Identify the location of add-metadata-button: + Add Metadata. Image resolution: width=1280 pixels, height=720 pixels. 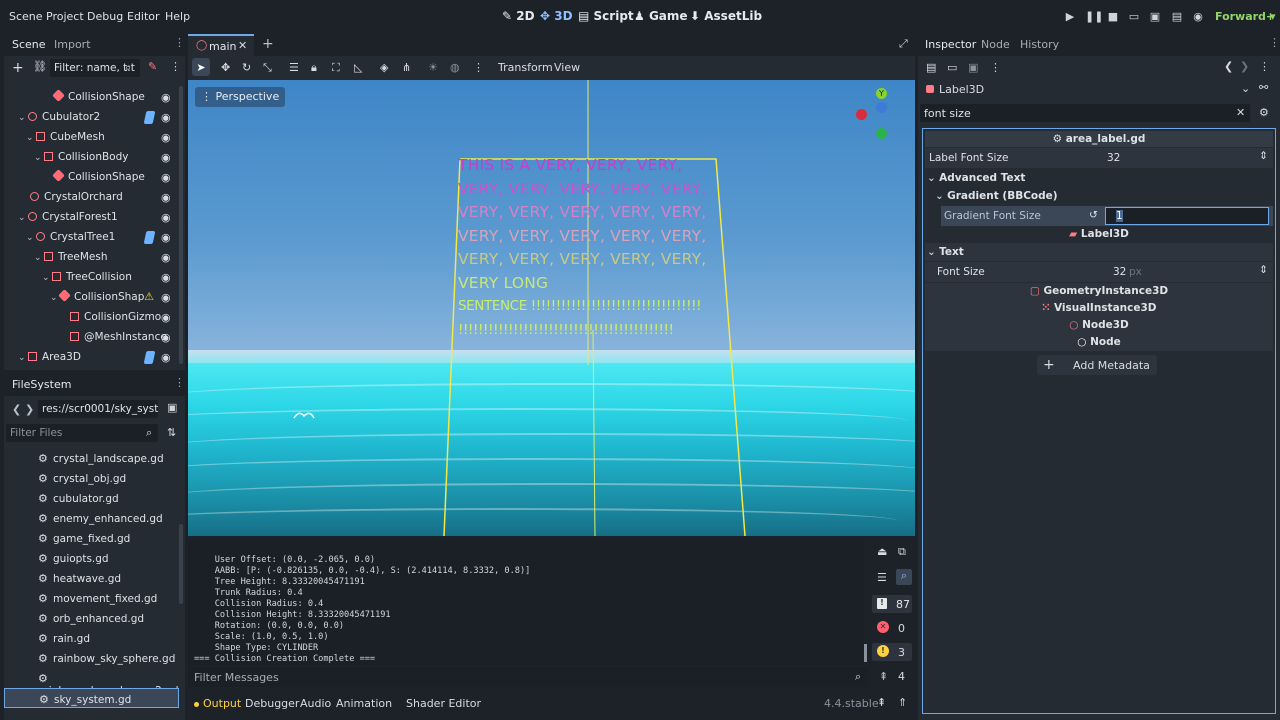
(1097, 365).